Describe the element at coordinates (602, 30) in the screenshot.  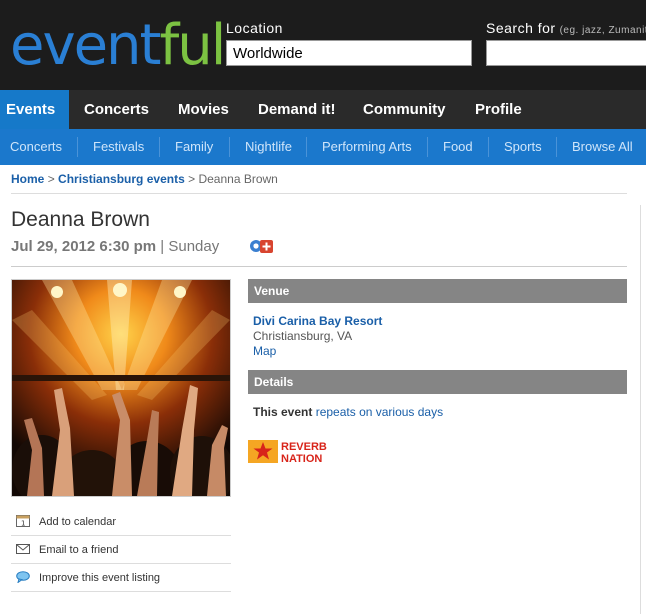
I see `search-hint: (eg. jazz, Zumanit` at that location.